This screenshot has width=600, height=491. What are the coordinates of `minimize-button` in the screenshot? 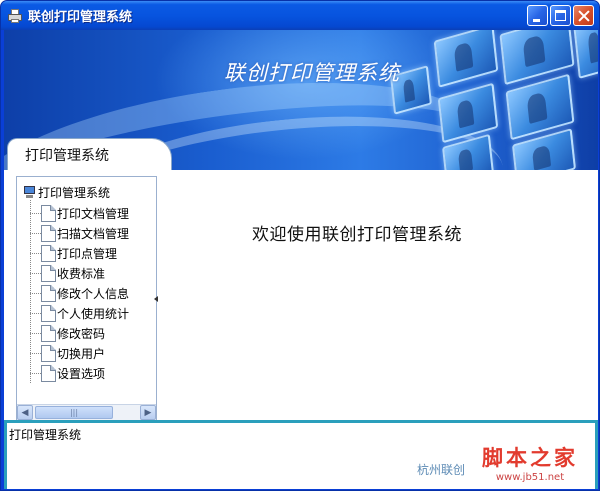 It's located at (537, 15).